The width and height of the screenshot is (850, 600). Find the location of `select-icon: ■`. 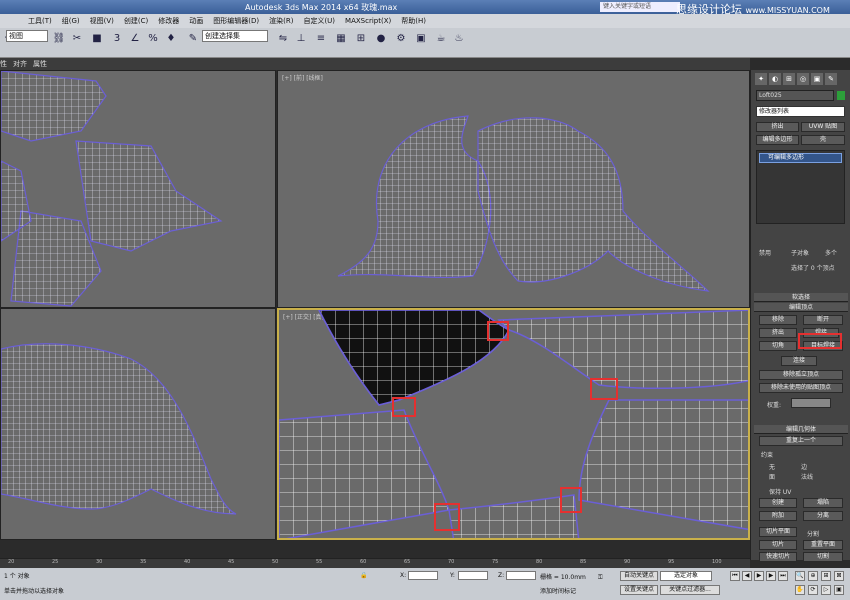

select-icon: ■ is located at coordinates (97, 39).